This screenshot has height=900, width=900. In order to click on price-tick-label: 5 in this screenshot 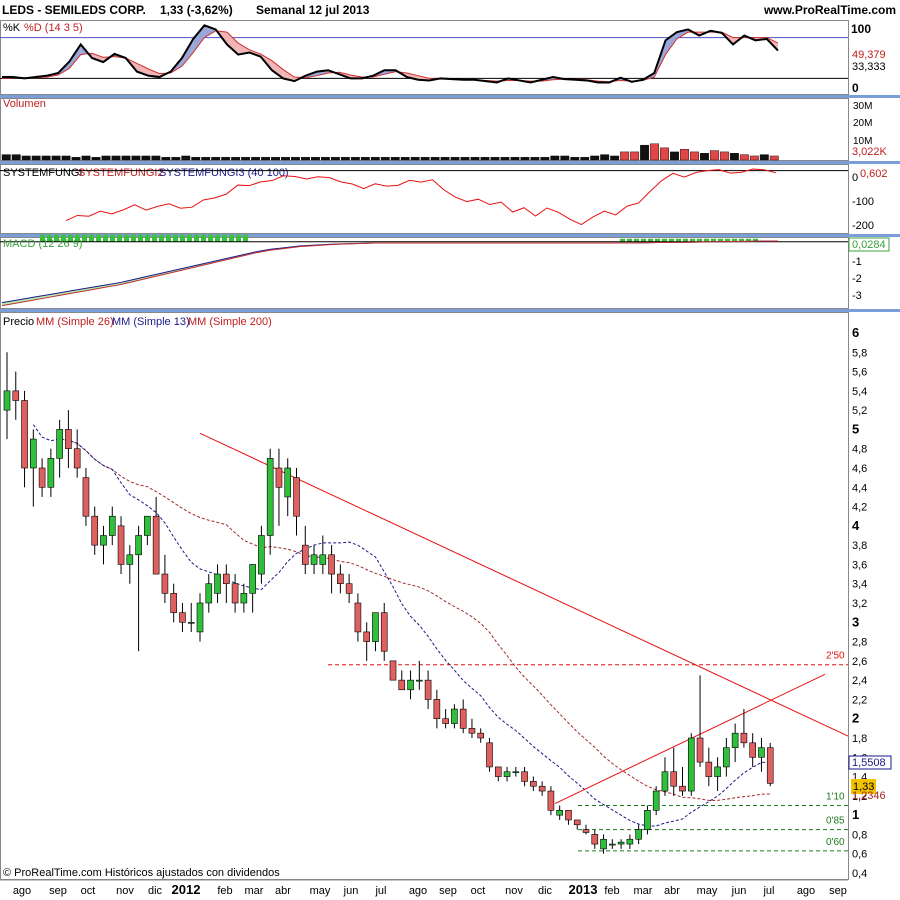, I will do `click(855, 428)`.